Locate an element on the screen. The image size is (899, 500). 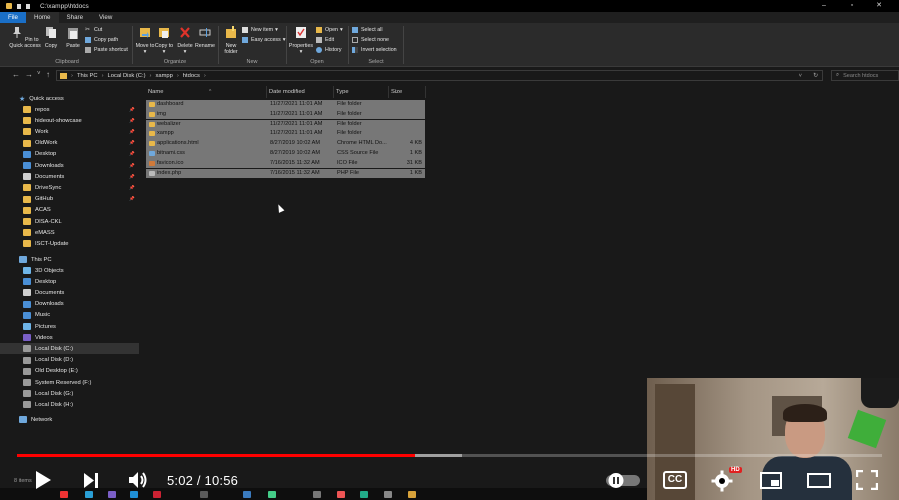
up-arrow-icon: ↑ is located at coordinates (48, 74).